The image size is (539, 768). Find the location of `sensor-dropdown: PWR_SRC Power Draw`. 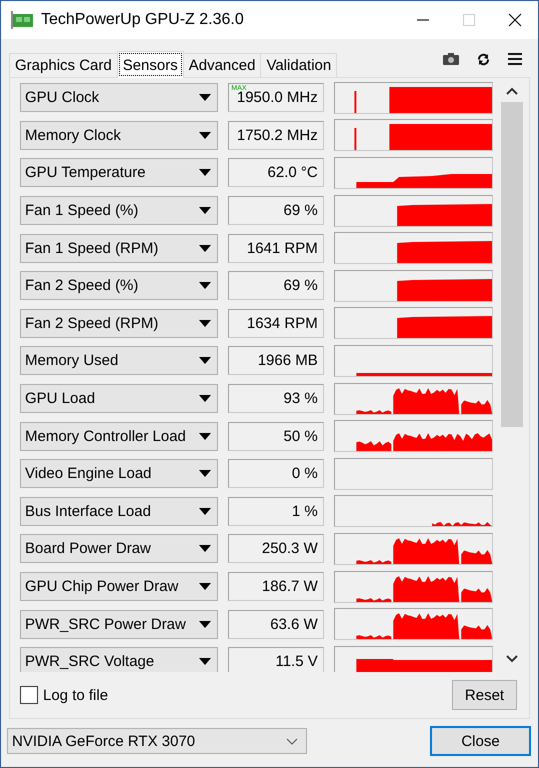

sensor-dropdown: PWR_SRC Power Draw is located at coordinates (119, 624).